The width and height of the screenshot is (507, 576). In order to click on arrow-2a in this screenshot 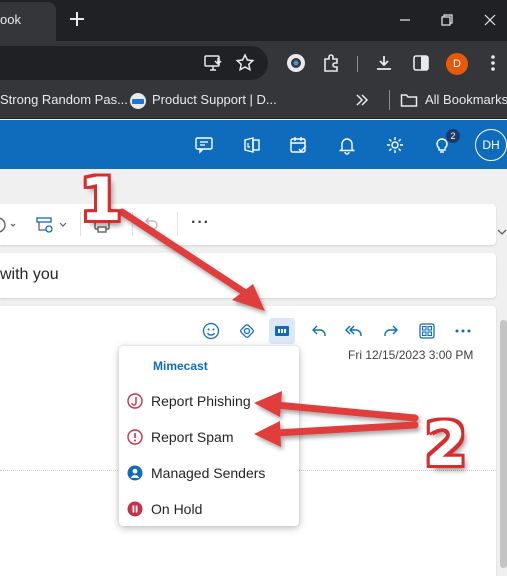, I will do `click(336, 406)`.